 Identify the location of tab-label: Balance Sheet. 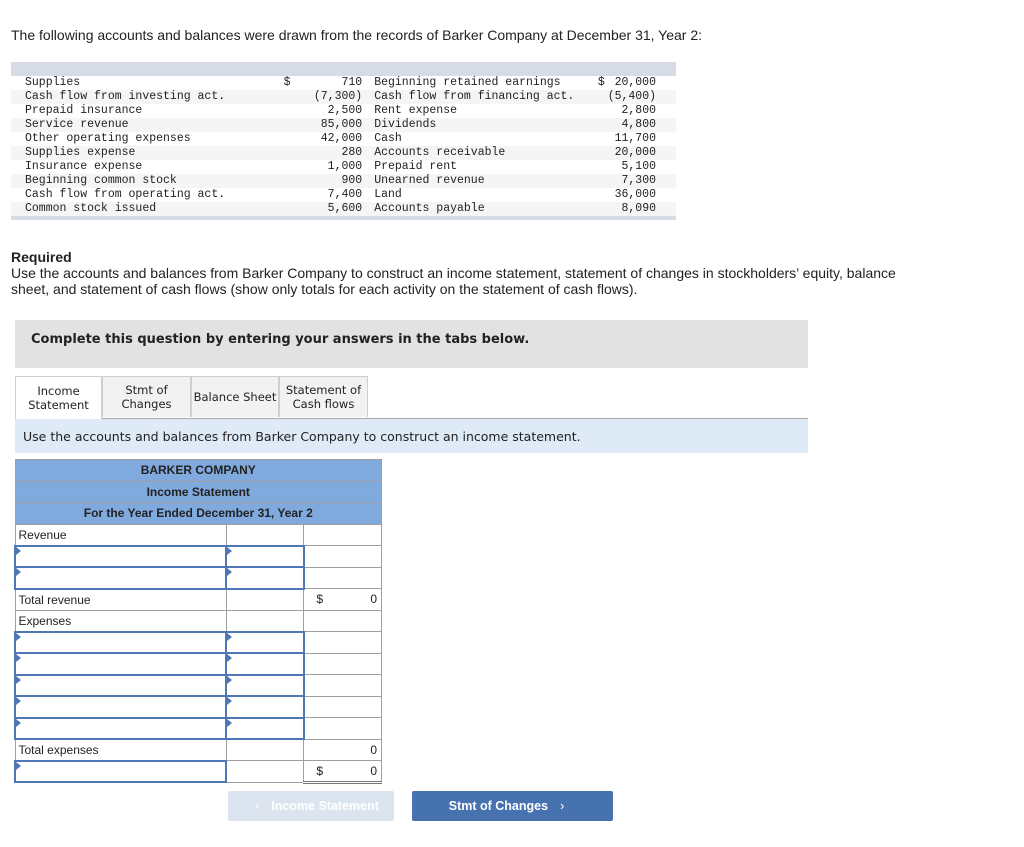
(235, 397).